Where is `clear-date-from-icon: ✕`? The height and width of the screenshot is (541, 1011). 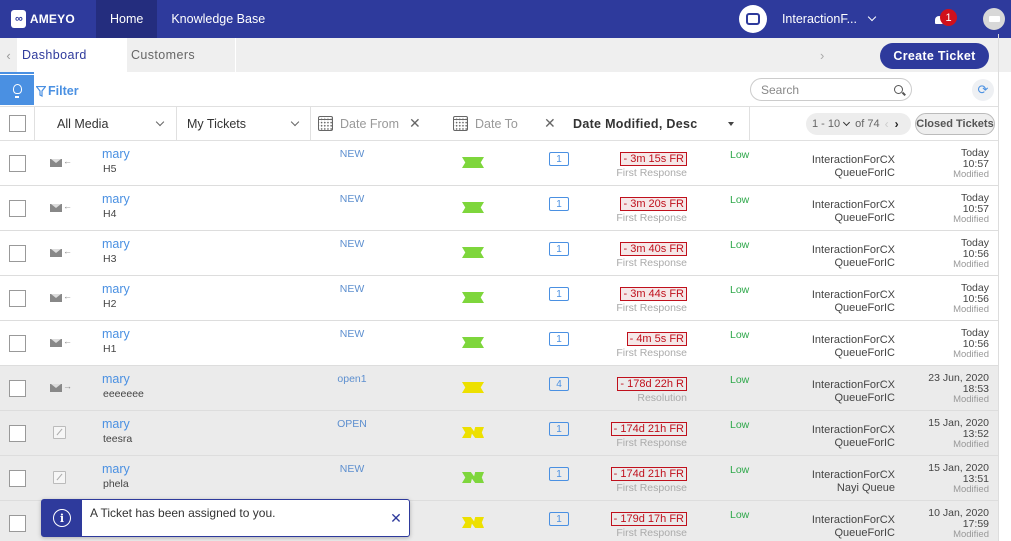
clear-date-from-icon: ✕ is located at coordinates (415, 123).